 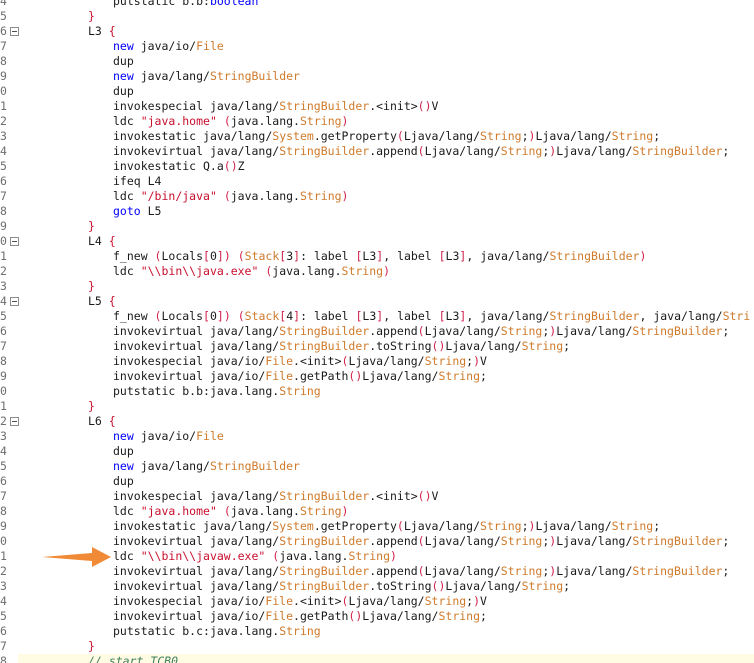 What do you see at coordinates (421, 301) in the screenshot?
I see `code-text: L5 {` at bounding box center [421, 301].